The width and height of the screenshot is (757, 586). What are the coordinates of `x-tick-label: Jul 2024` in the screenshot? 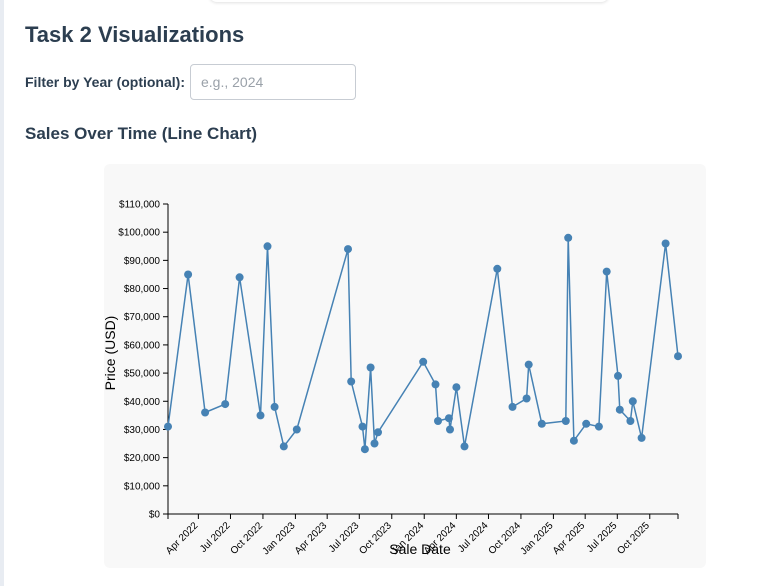 It's located at (473, 537).